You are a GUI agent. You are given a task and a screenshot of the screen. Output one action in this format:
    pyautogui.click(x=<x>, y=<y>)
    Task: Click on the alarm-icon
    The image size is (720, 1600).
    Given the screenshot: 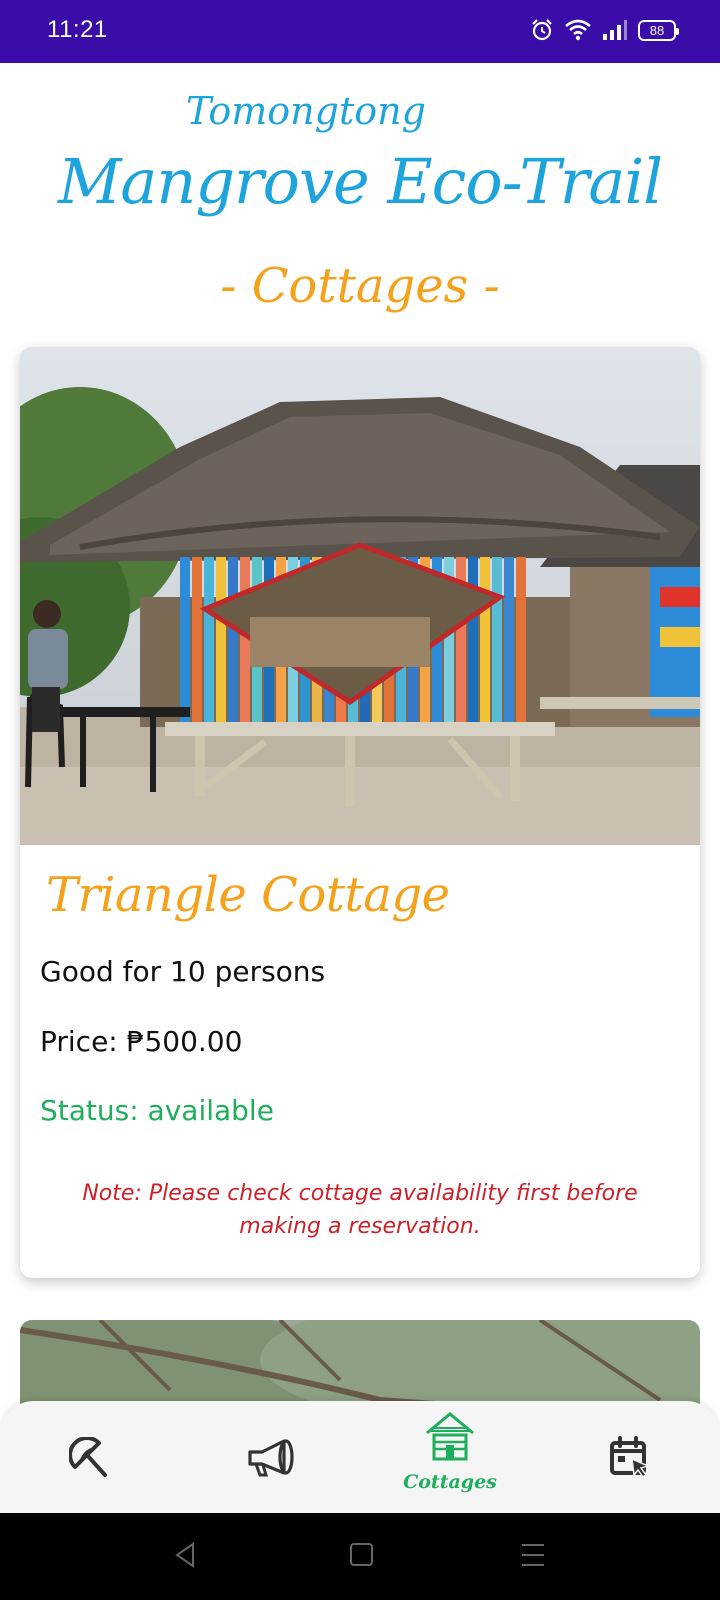 What is the action you would take?
    pyautogui.click(x=542, y=30)
    